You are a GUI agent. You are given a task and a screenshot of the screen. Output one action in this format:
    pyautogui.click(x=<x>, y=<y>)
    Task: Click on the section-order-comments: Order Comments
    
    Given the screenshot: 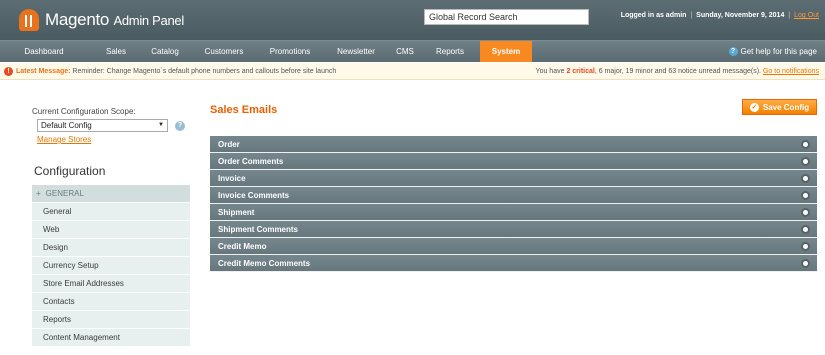 What is the action you would take?
    pyautogui.click(x=513, y=161)
    